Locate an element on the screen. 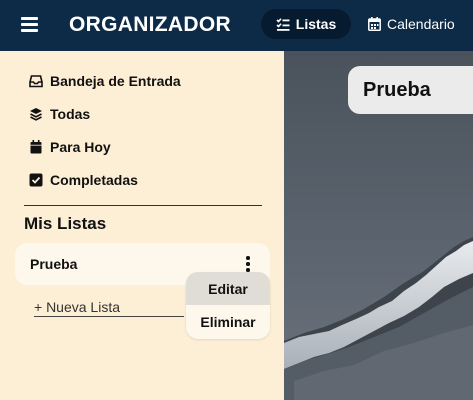  context-menu: Editar Eliminar is located at coordinates (228, 305).